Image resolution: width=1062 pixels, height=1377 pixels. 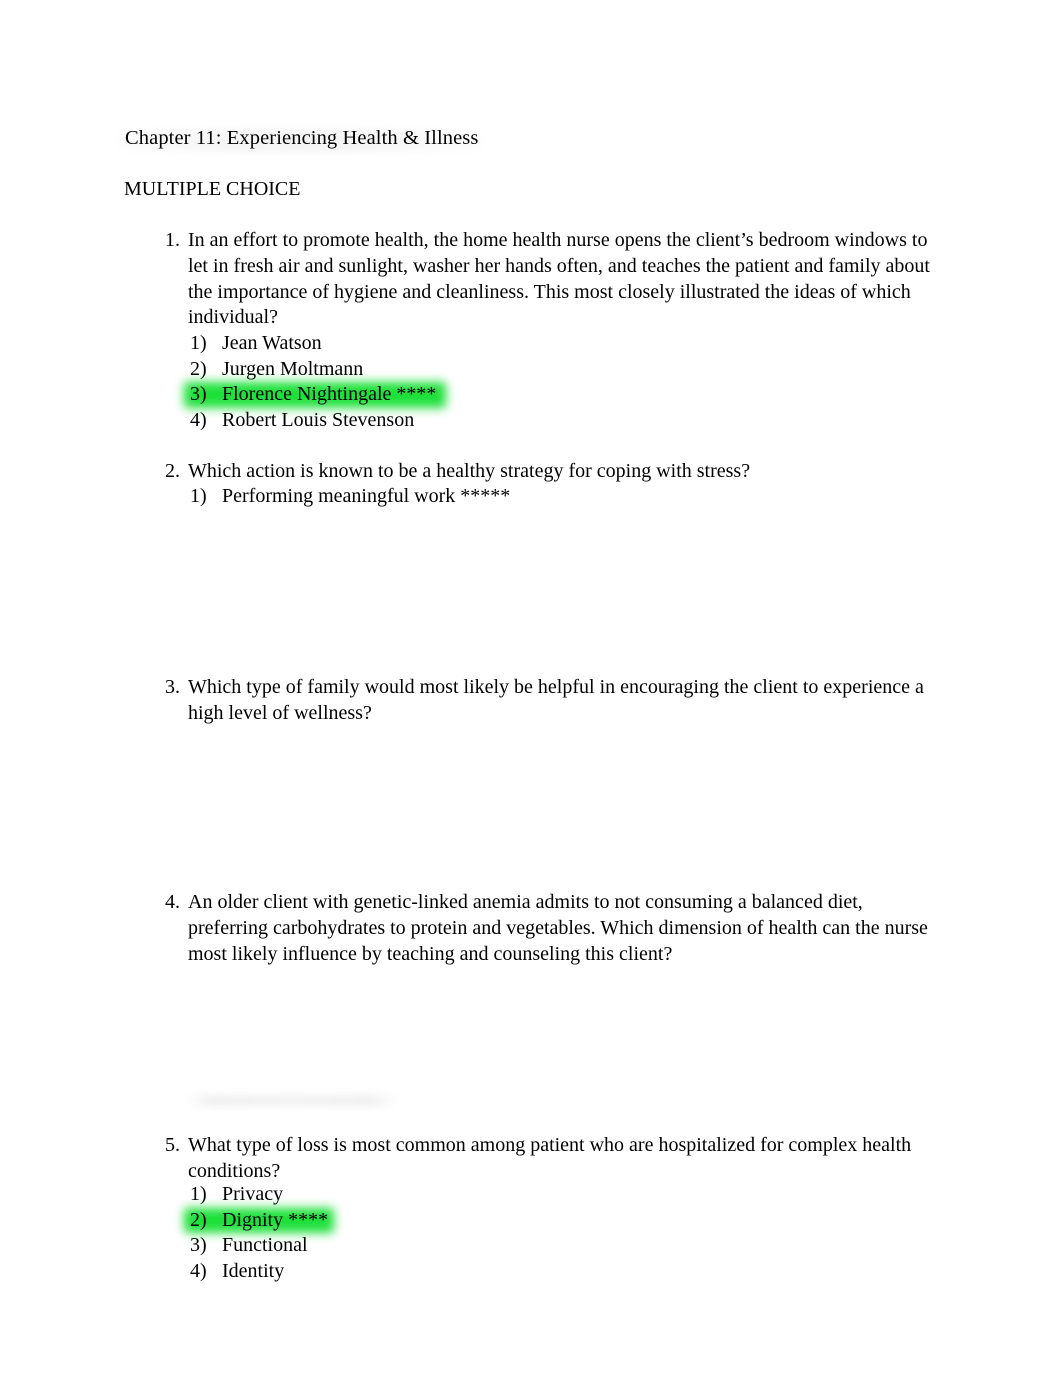 What do you see at coordinates (568, 344) in the screenshot?
I see `answer-option: 1) Jean Watson` at bounding box center [568, 344].